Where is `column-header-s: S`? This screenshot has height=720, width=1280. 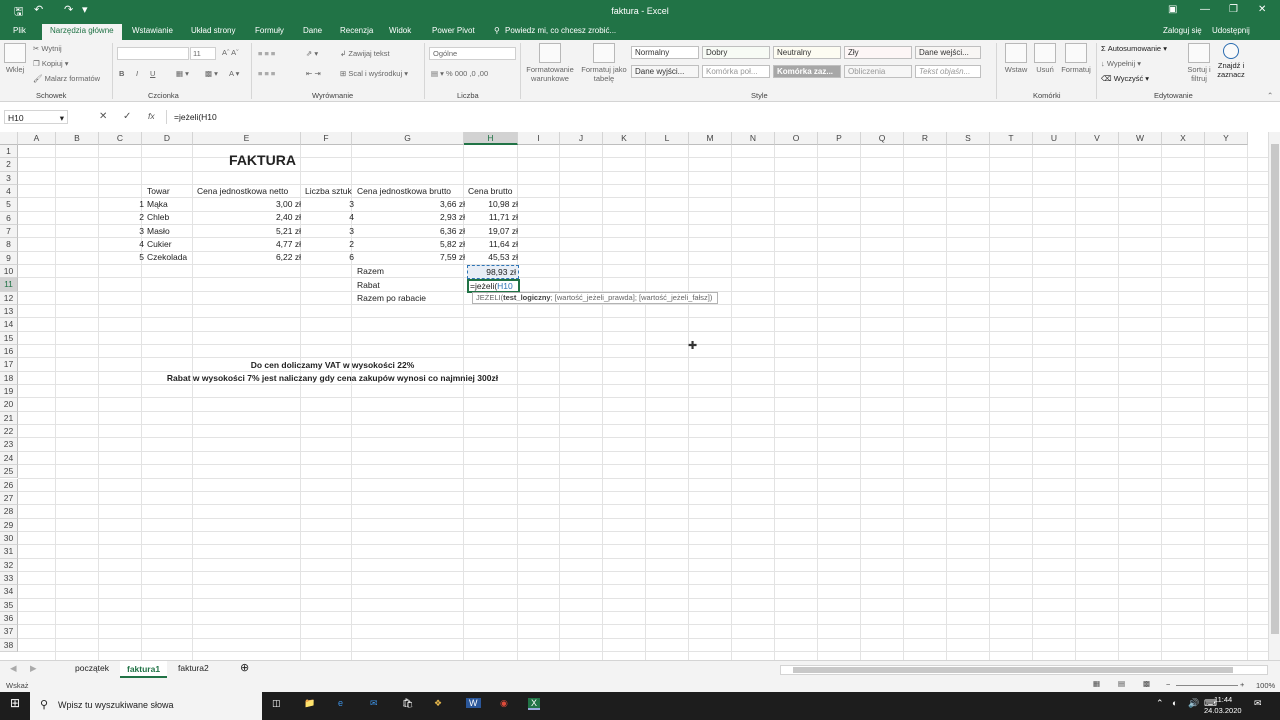 column-header-s: S is located at coordinates (968, 138).